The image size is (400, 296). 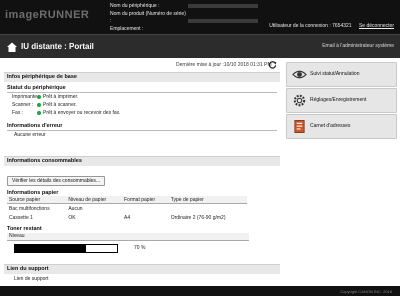 I want to click on copyright-text: Copyright CANON INC. 2018, so click(x=366, y=291).